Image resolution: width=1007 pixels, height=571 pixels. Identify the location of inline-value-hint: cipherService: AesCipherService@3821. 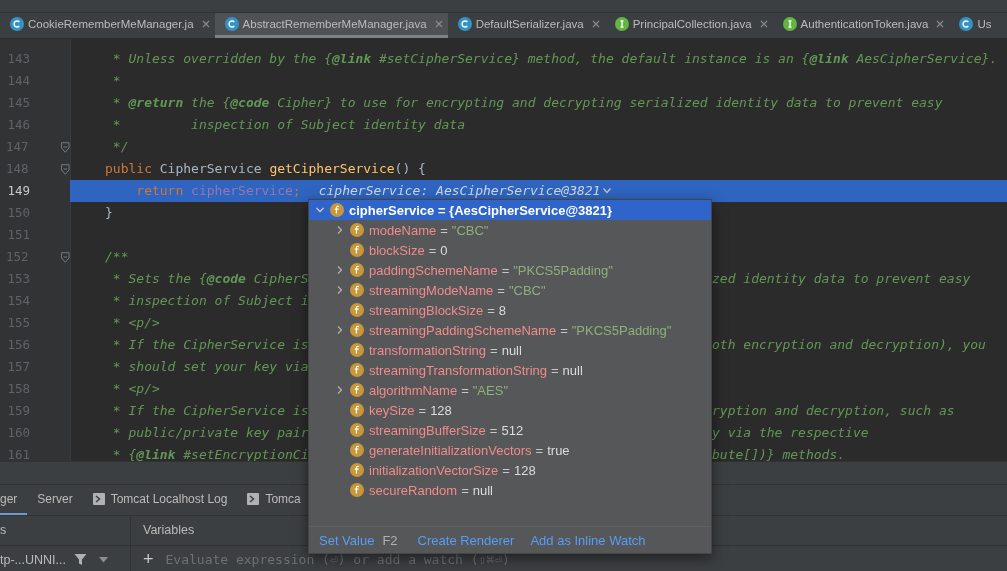
(465, 191).